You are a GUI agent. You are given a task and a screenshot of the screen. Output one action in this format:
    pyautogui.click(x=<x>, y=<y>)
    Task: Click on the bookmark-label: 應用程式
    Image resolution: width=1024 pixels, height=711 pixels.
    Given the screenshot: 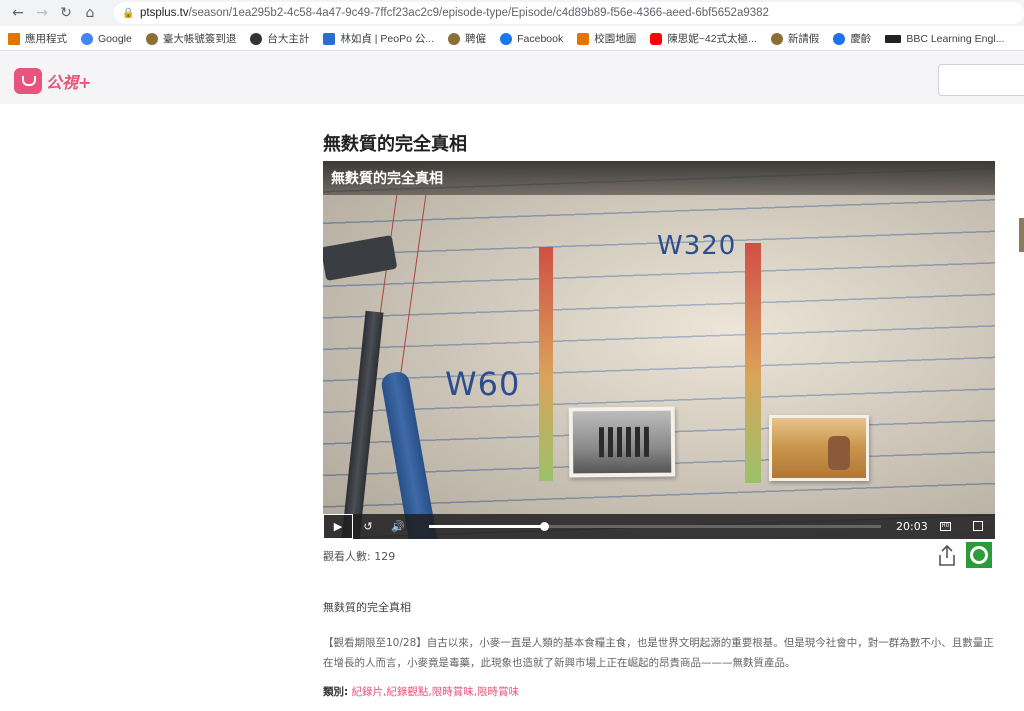 What is the action you would take?
    pyautogui.click(x=46, y=39)
    